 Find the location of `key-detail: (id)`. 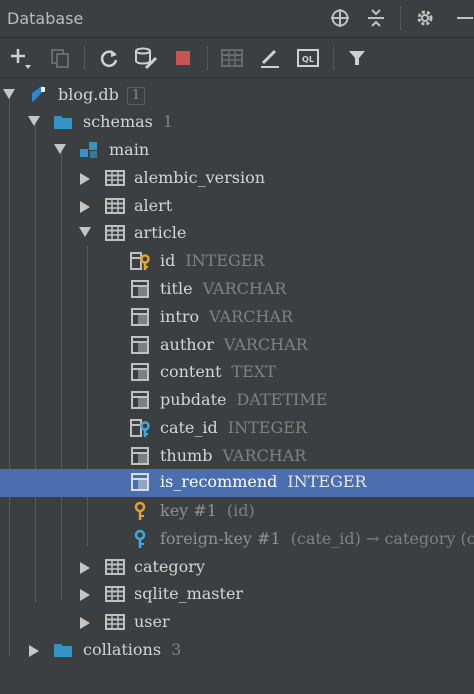

key-detail: (id) is located at coordinates (240, 510).